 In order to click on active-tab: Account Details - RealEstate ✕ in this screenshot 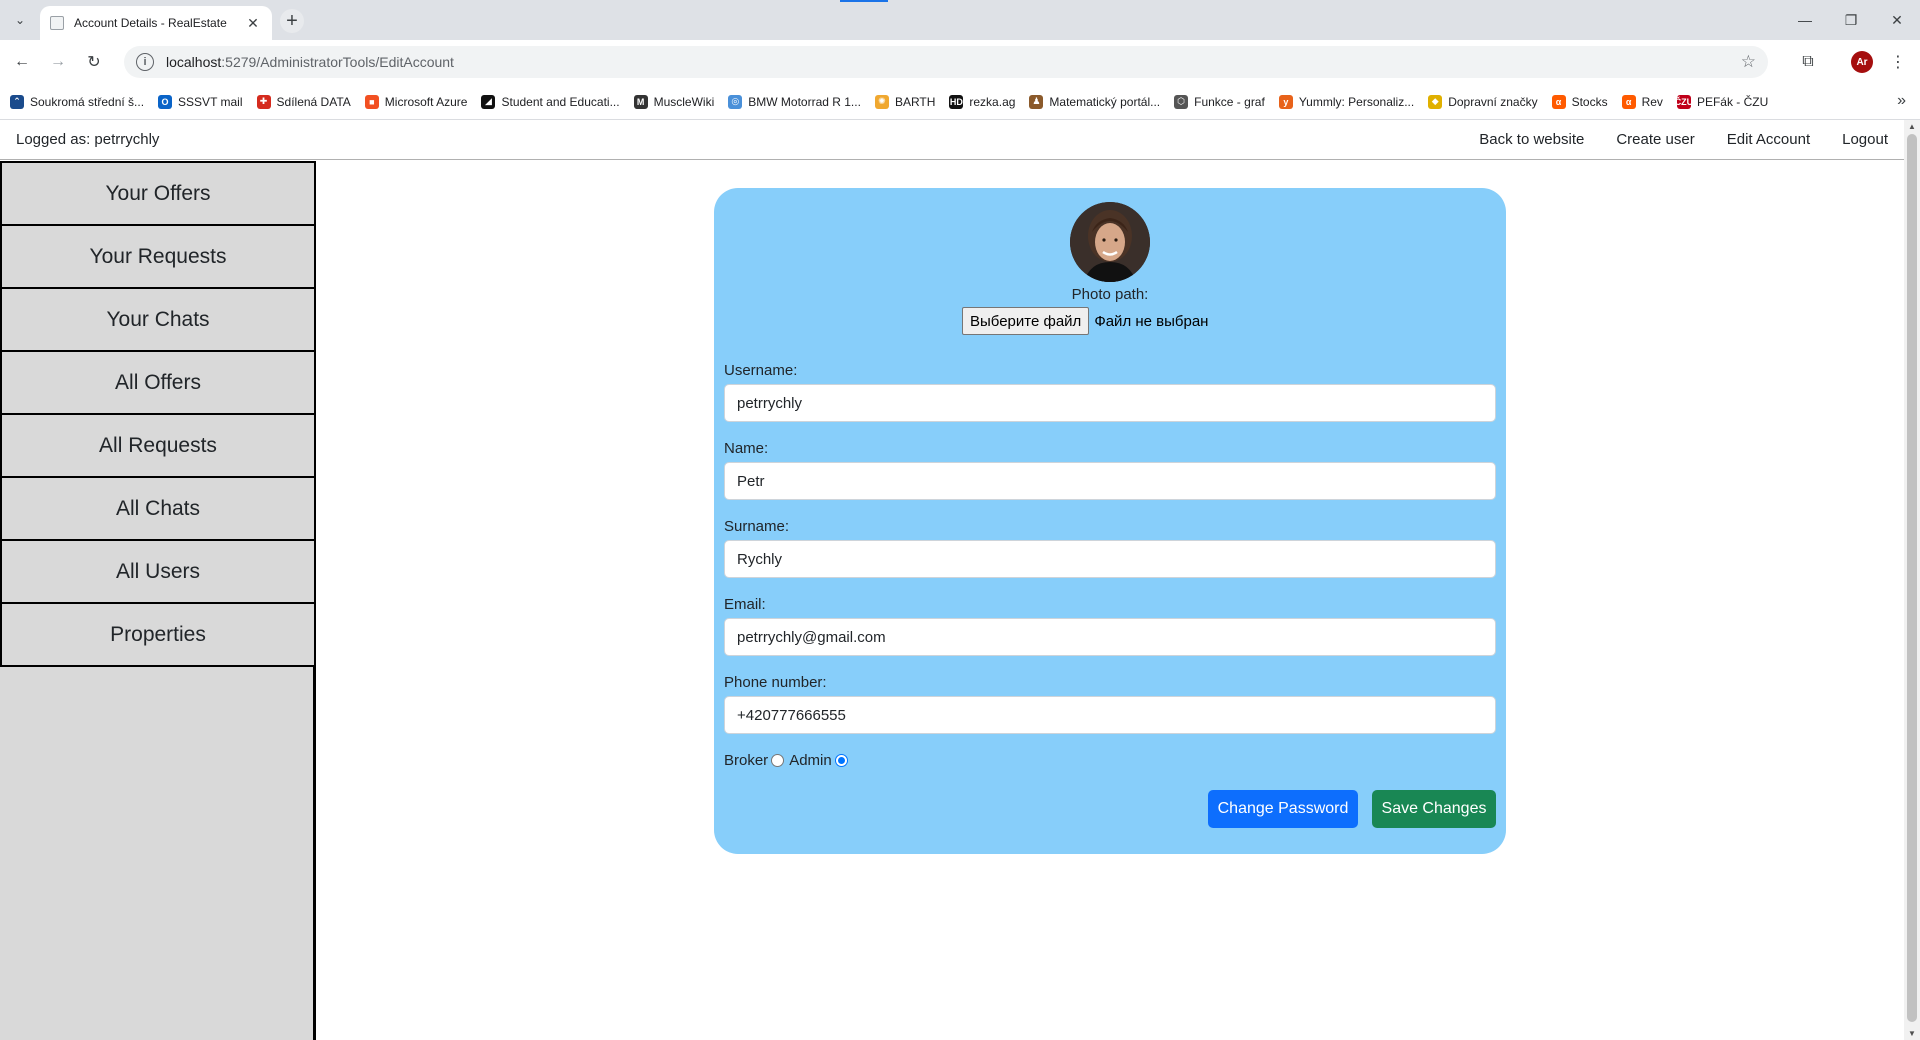, I will do `click(156, 23)`.